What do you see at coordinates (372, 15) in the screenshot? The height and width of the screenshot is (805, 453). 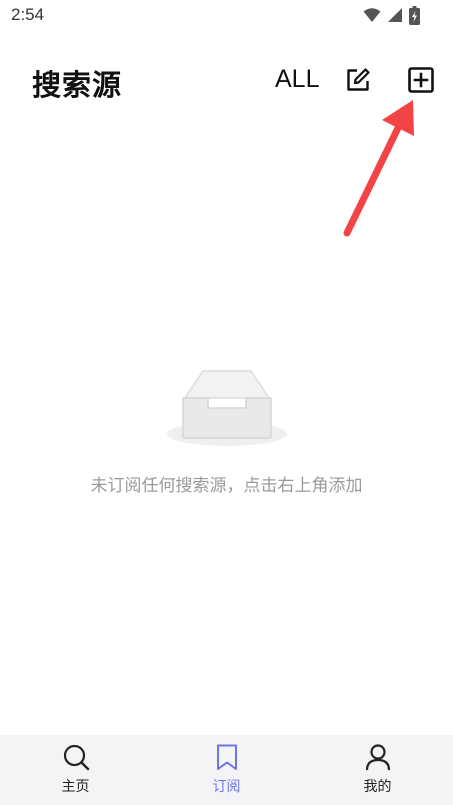 I see `wifi-icon` at bounding box center [372, 15].